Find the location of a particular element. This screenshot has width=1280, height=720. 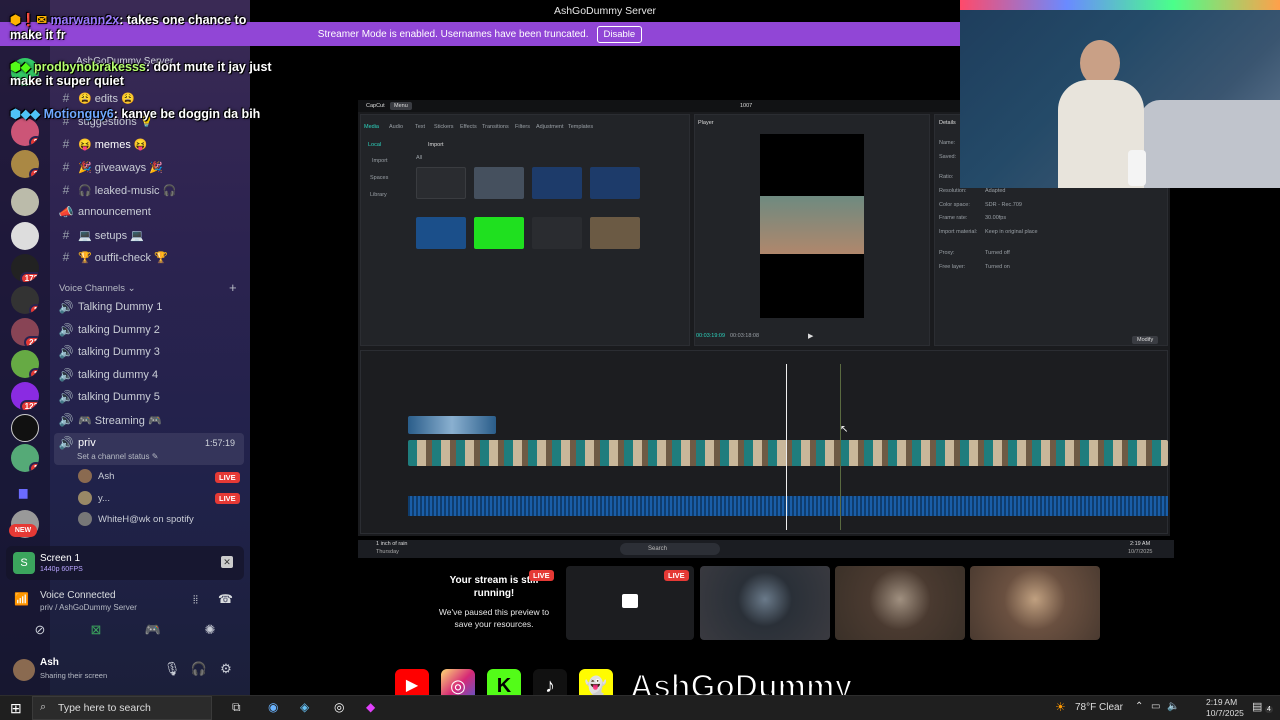

voice-channels-header: Voice Channels ⌄ is located at coordinates (97, 288).